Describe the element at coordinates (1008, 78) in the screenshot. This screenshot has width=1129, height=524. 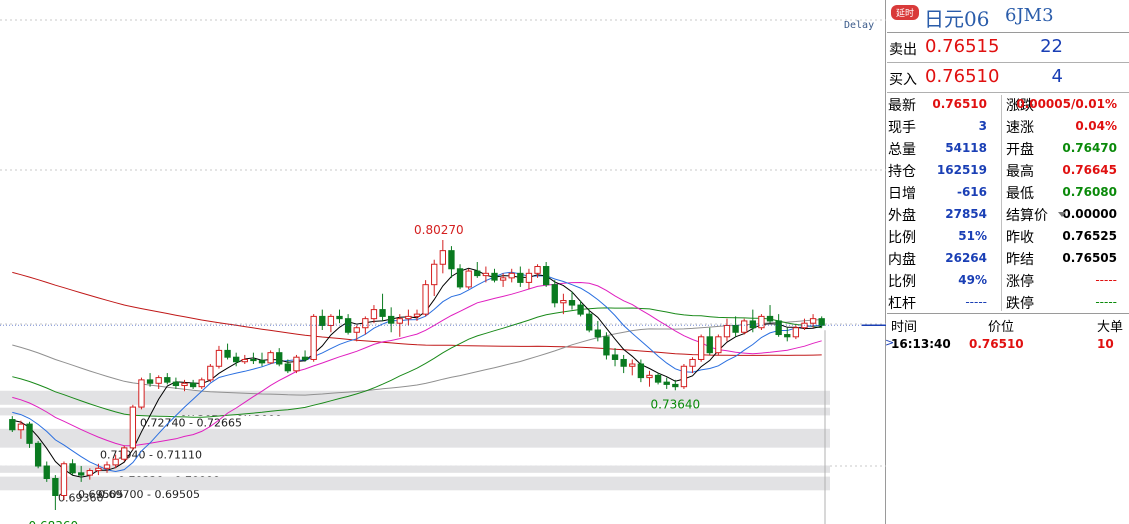
I see `buy-row: 买入 0.76510 4` at that location.